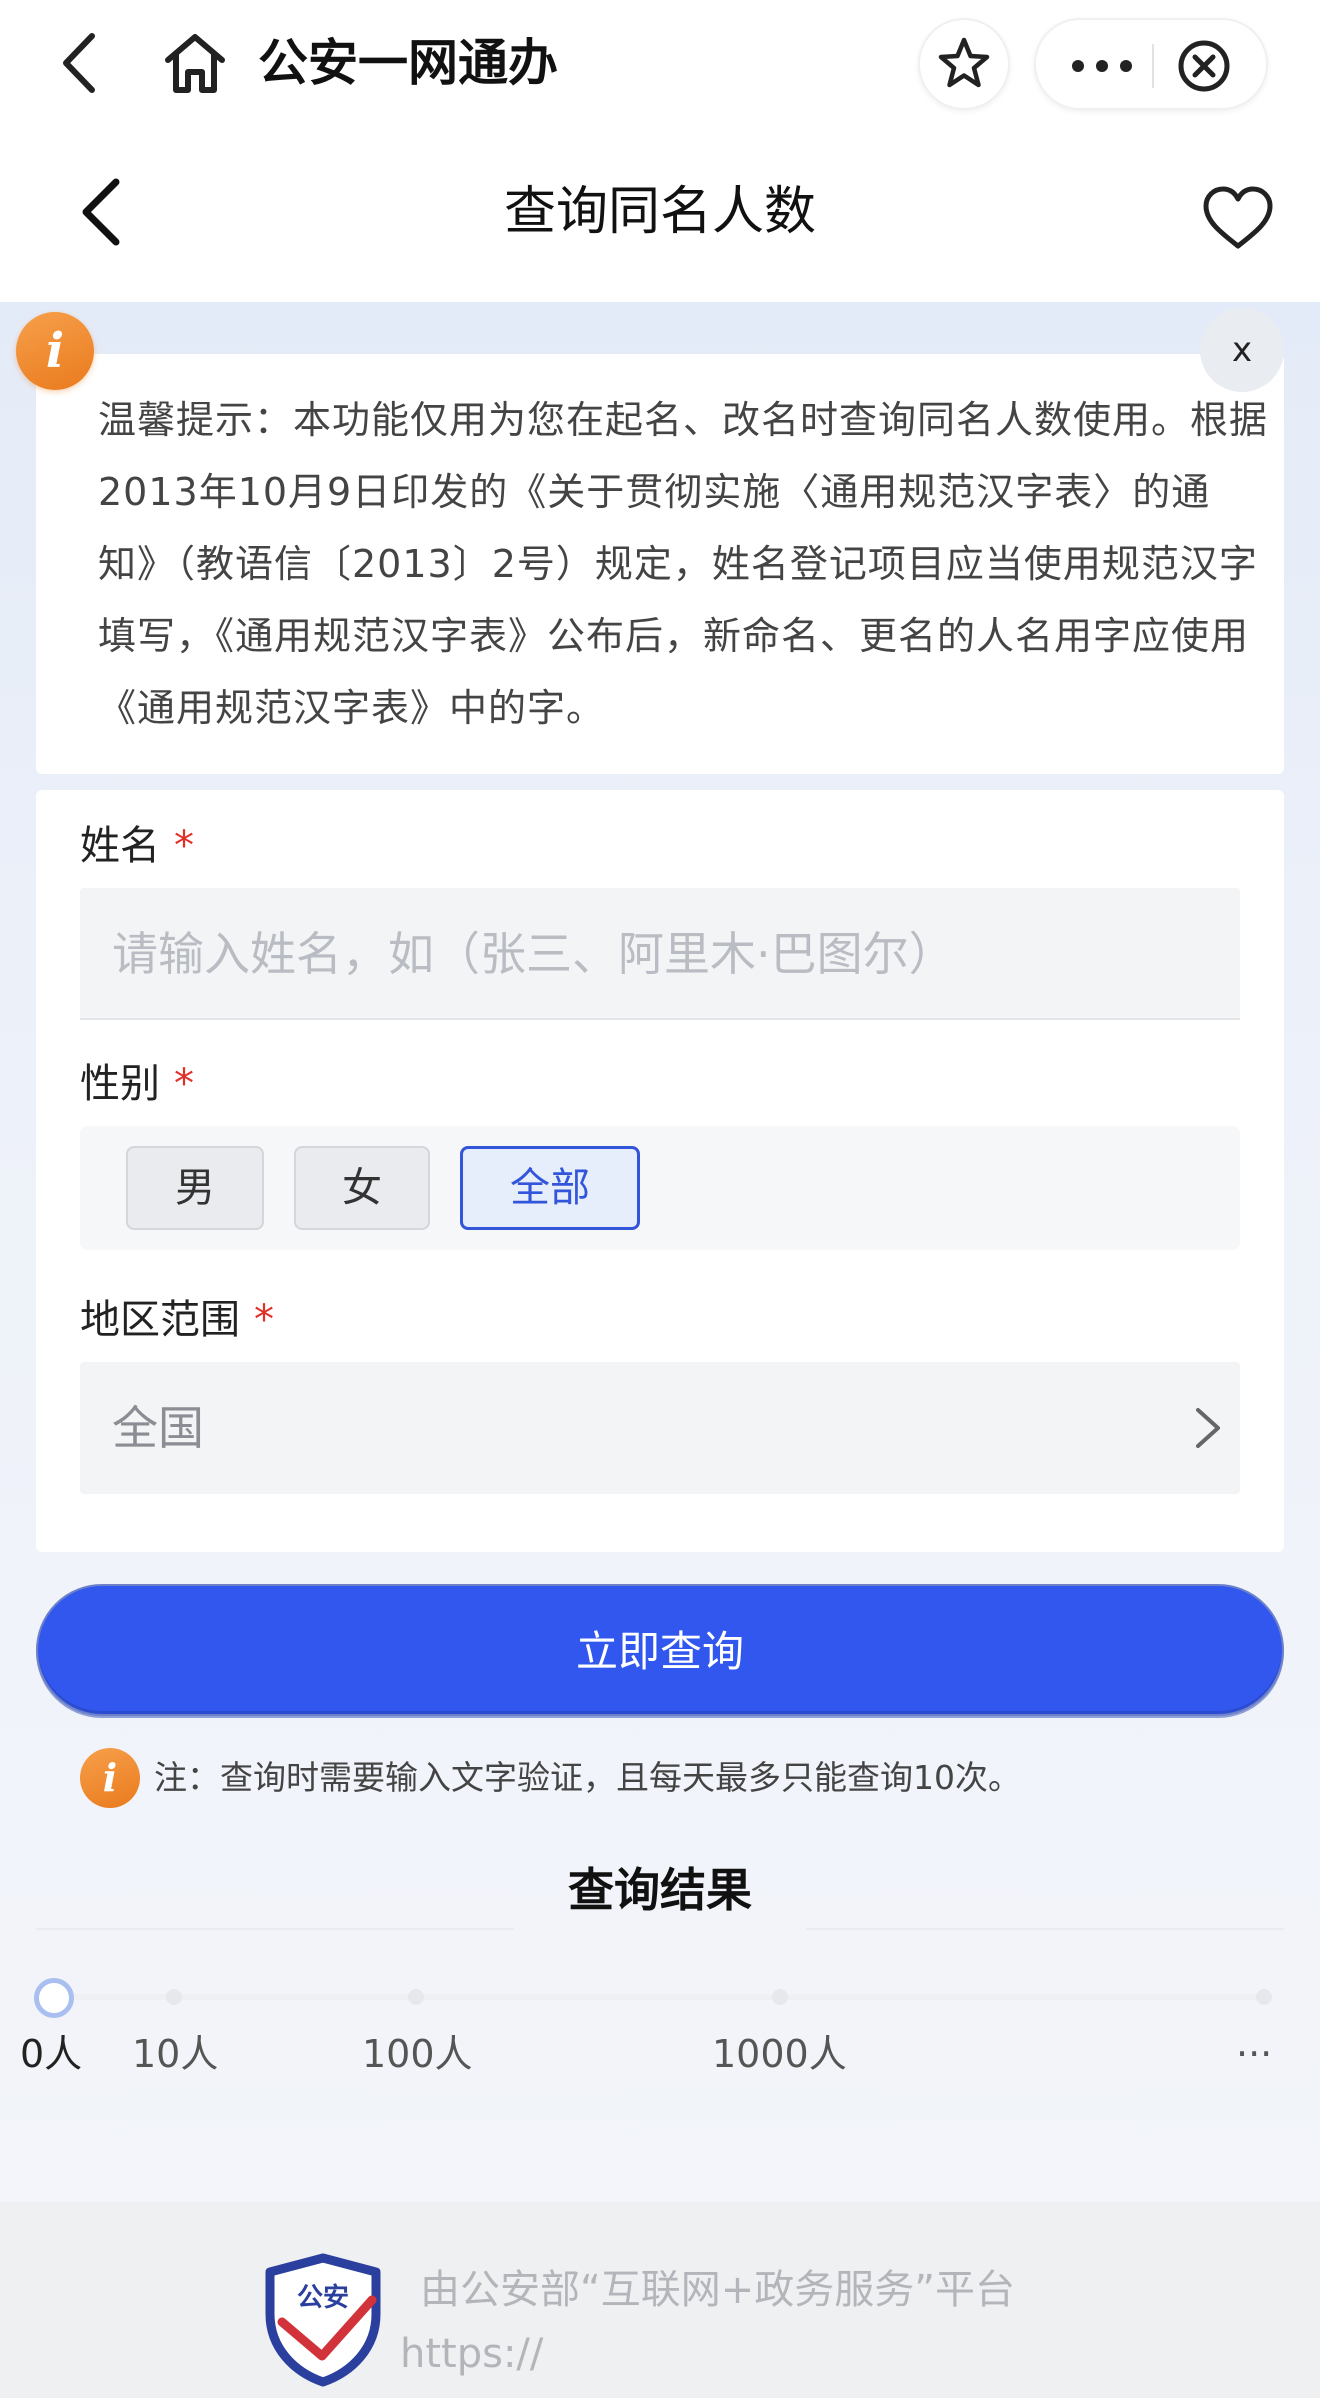  Describe the element at coordinates (660, 1019) in the screenshot. I see `name-field-underline` at that location.